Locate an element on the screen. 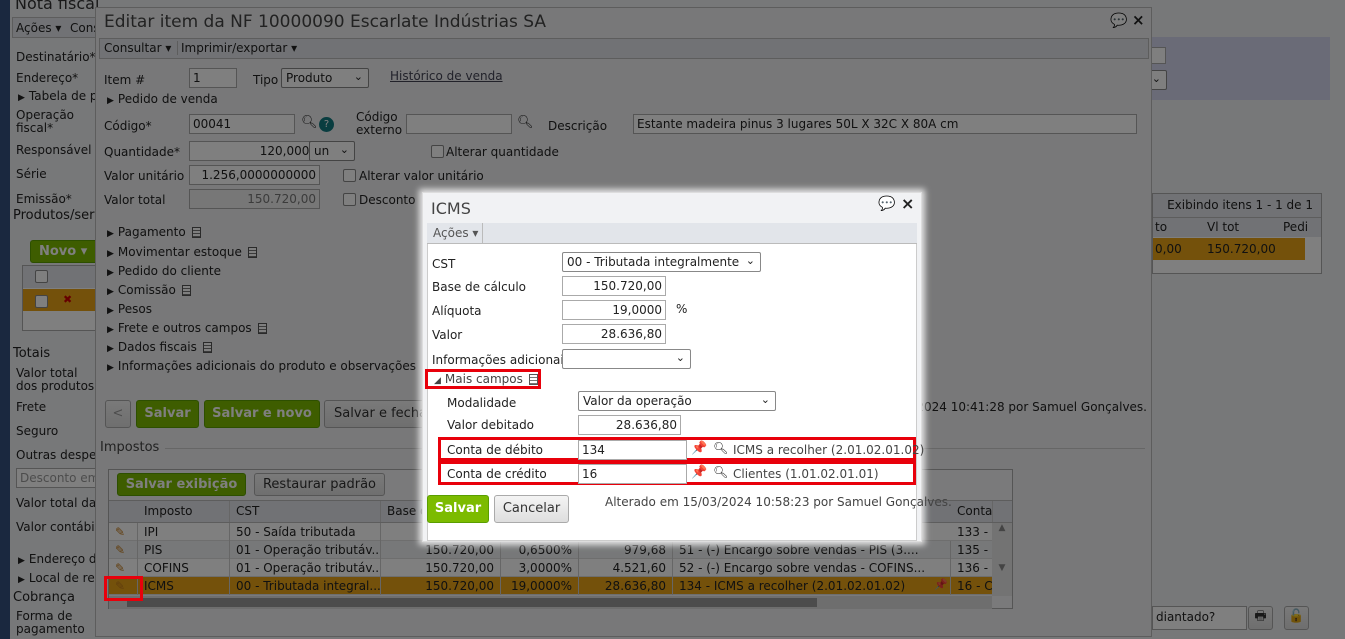  base-input: 150.720,00 is located at coordinates (614, 286).